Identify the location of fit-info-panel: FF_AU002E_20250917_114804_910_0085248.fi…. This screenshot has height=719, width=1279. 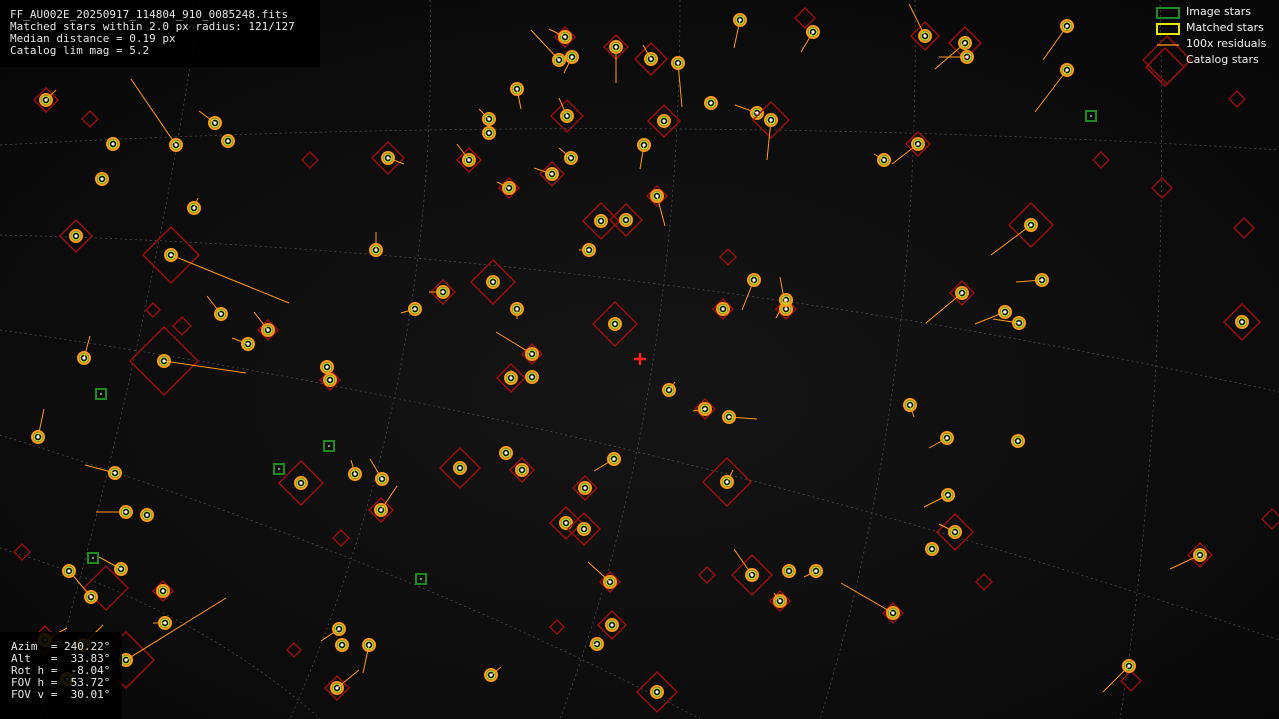
(160, 33).